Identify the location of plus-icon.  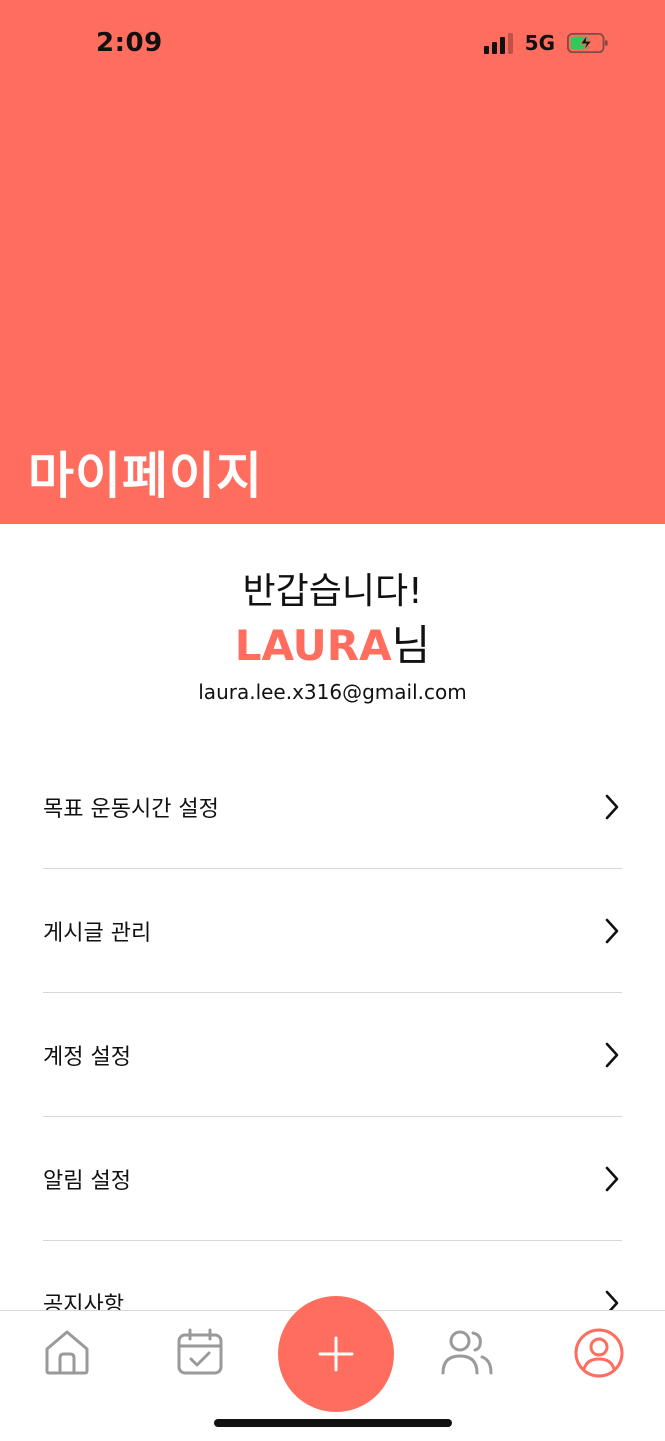
(336, 1354).